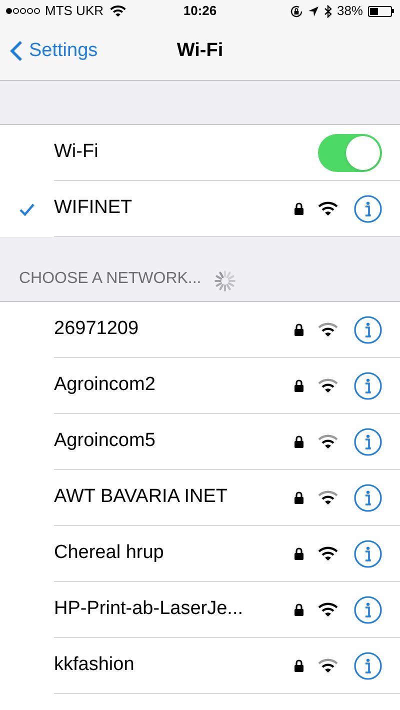 The height and width of the screenshot is (710, 400). I want to click on battery-icon, so click(381, 11).